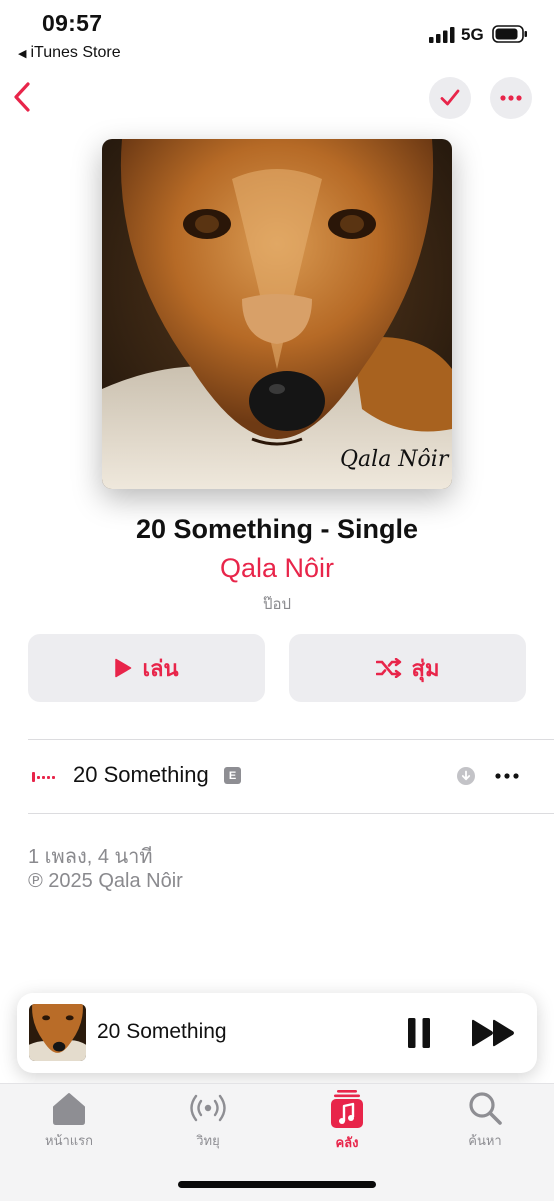  What do you see at coordinates (43, 777) in the screenshot?
I see `now-playing-indicator-icon` at bounding box center [43, 777].